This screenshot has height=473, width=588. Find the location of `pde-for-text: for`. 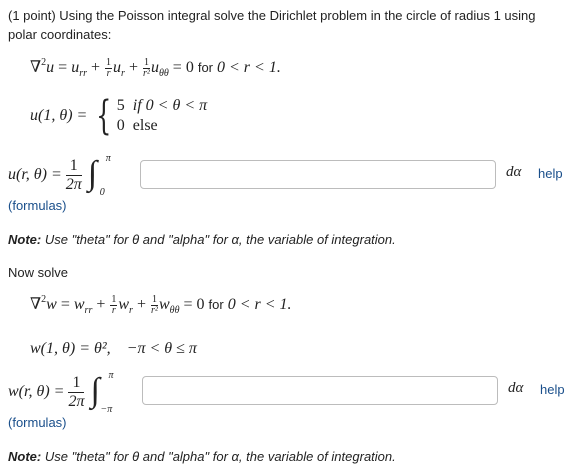

pde-for-text: for is located at coordinates (205, 67).